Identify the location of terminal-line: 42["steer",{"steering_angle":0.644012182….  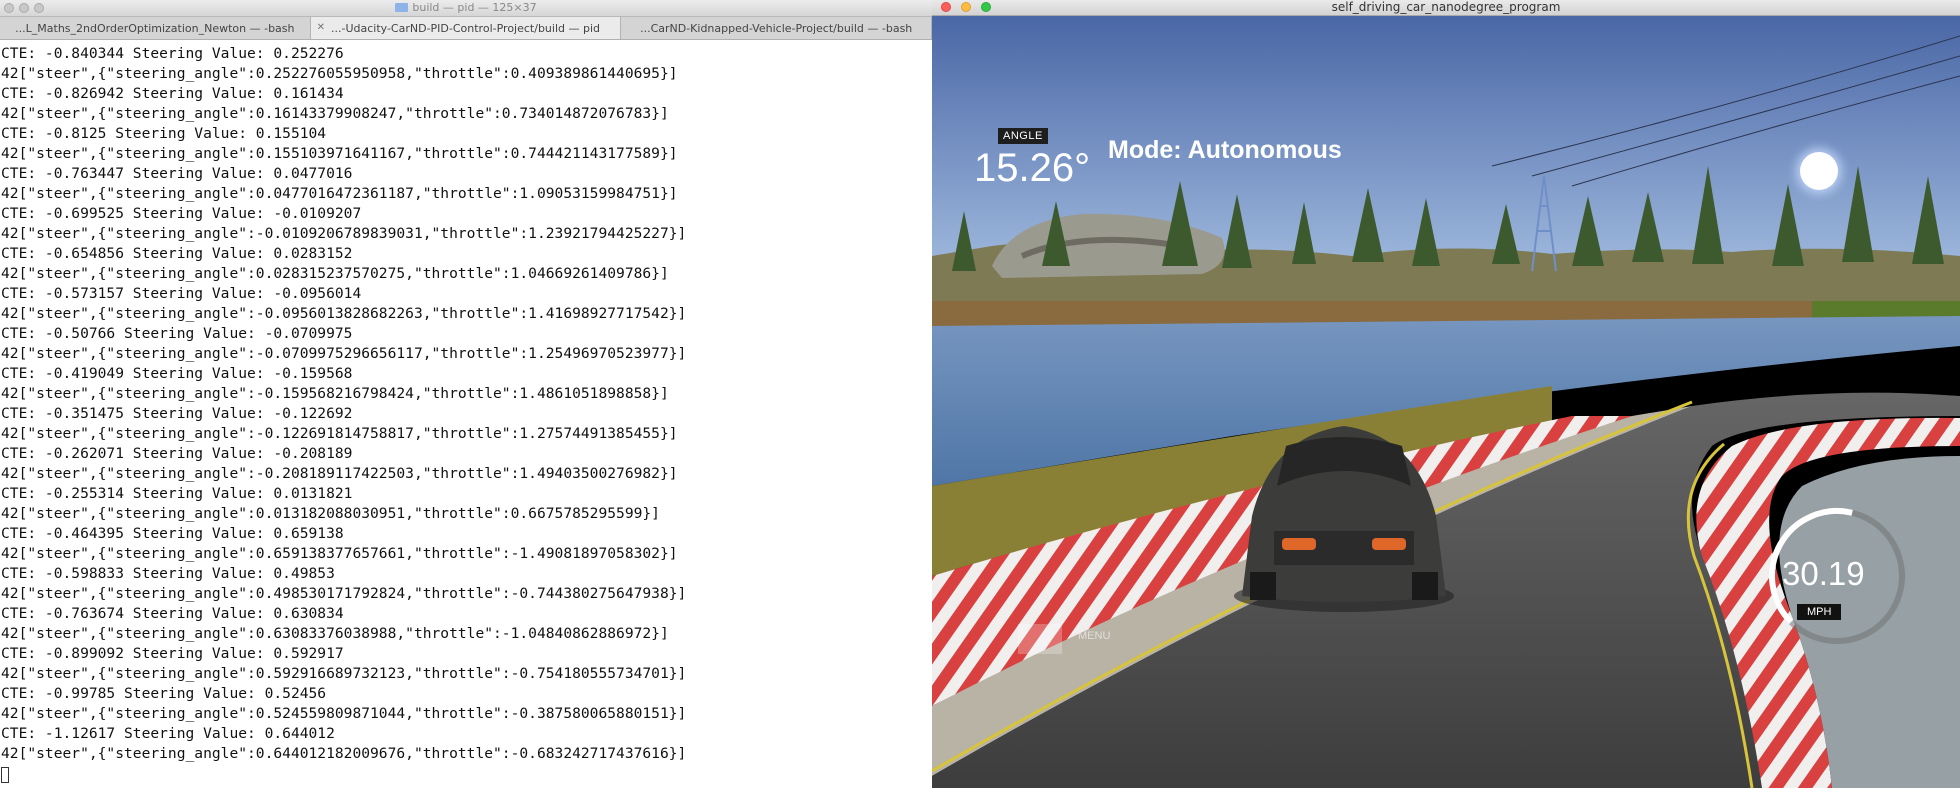
(344, 753).